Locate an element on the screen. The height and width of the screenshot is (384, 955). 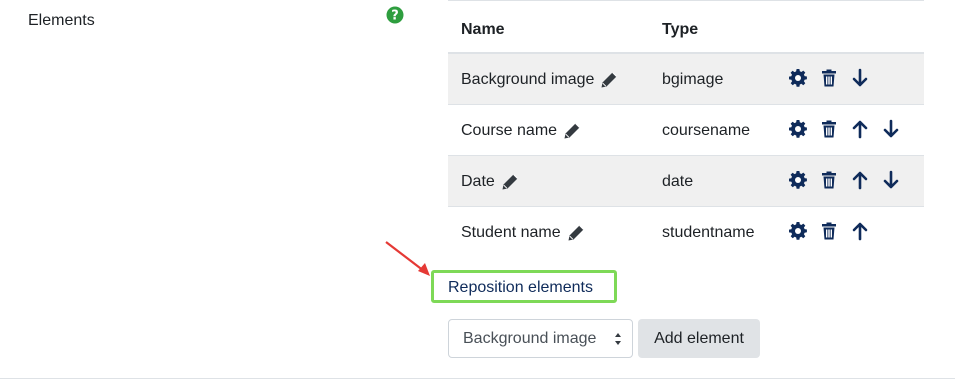
table-row: Course name coursename is located at coordinates (686, 130).